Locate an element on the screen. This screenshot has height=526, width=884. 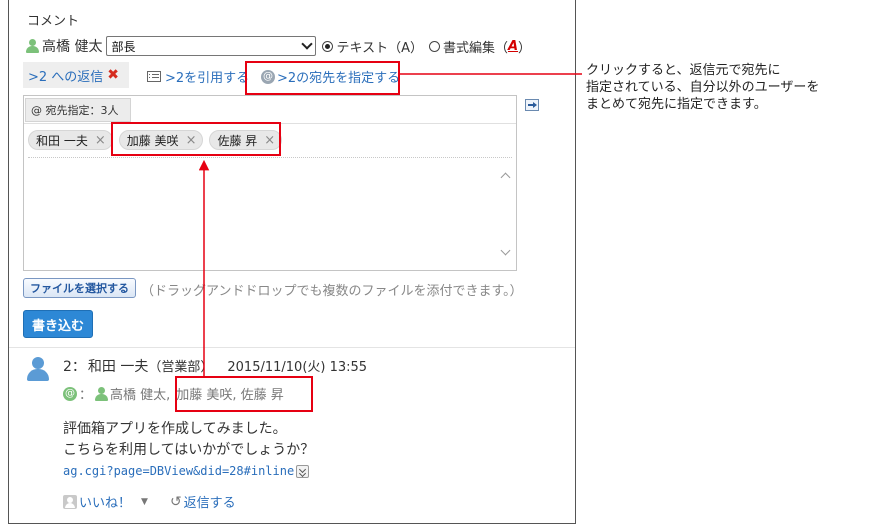
current-user-name: 高橋 健太 is located at coordinates (72, 47).